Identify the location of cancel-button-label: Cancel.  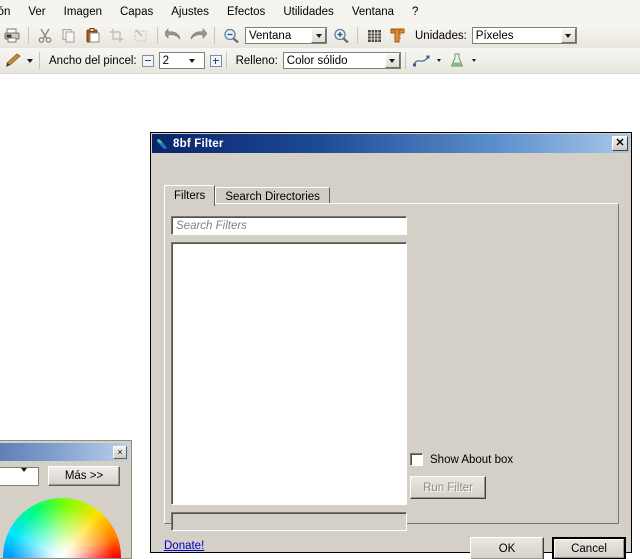
(589, 548).